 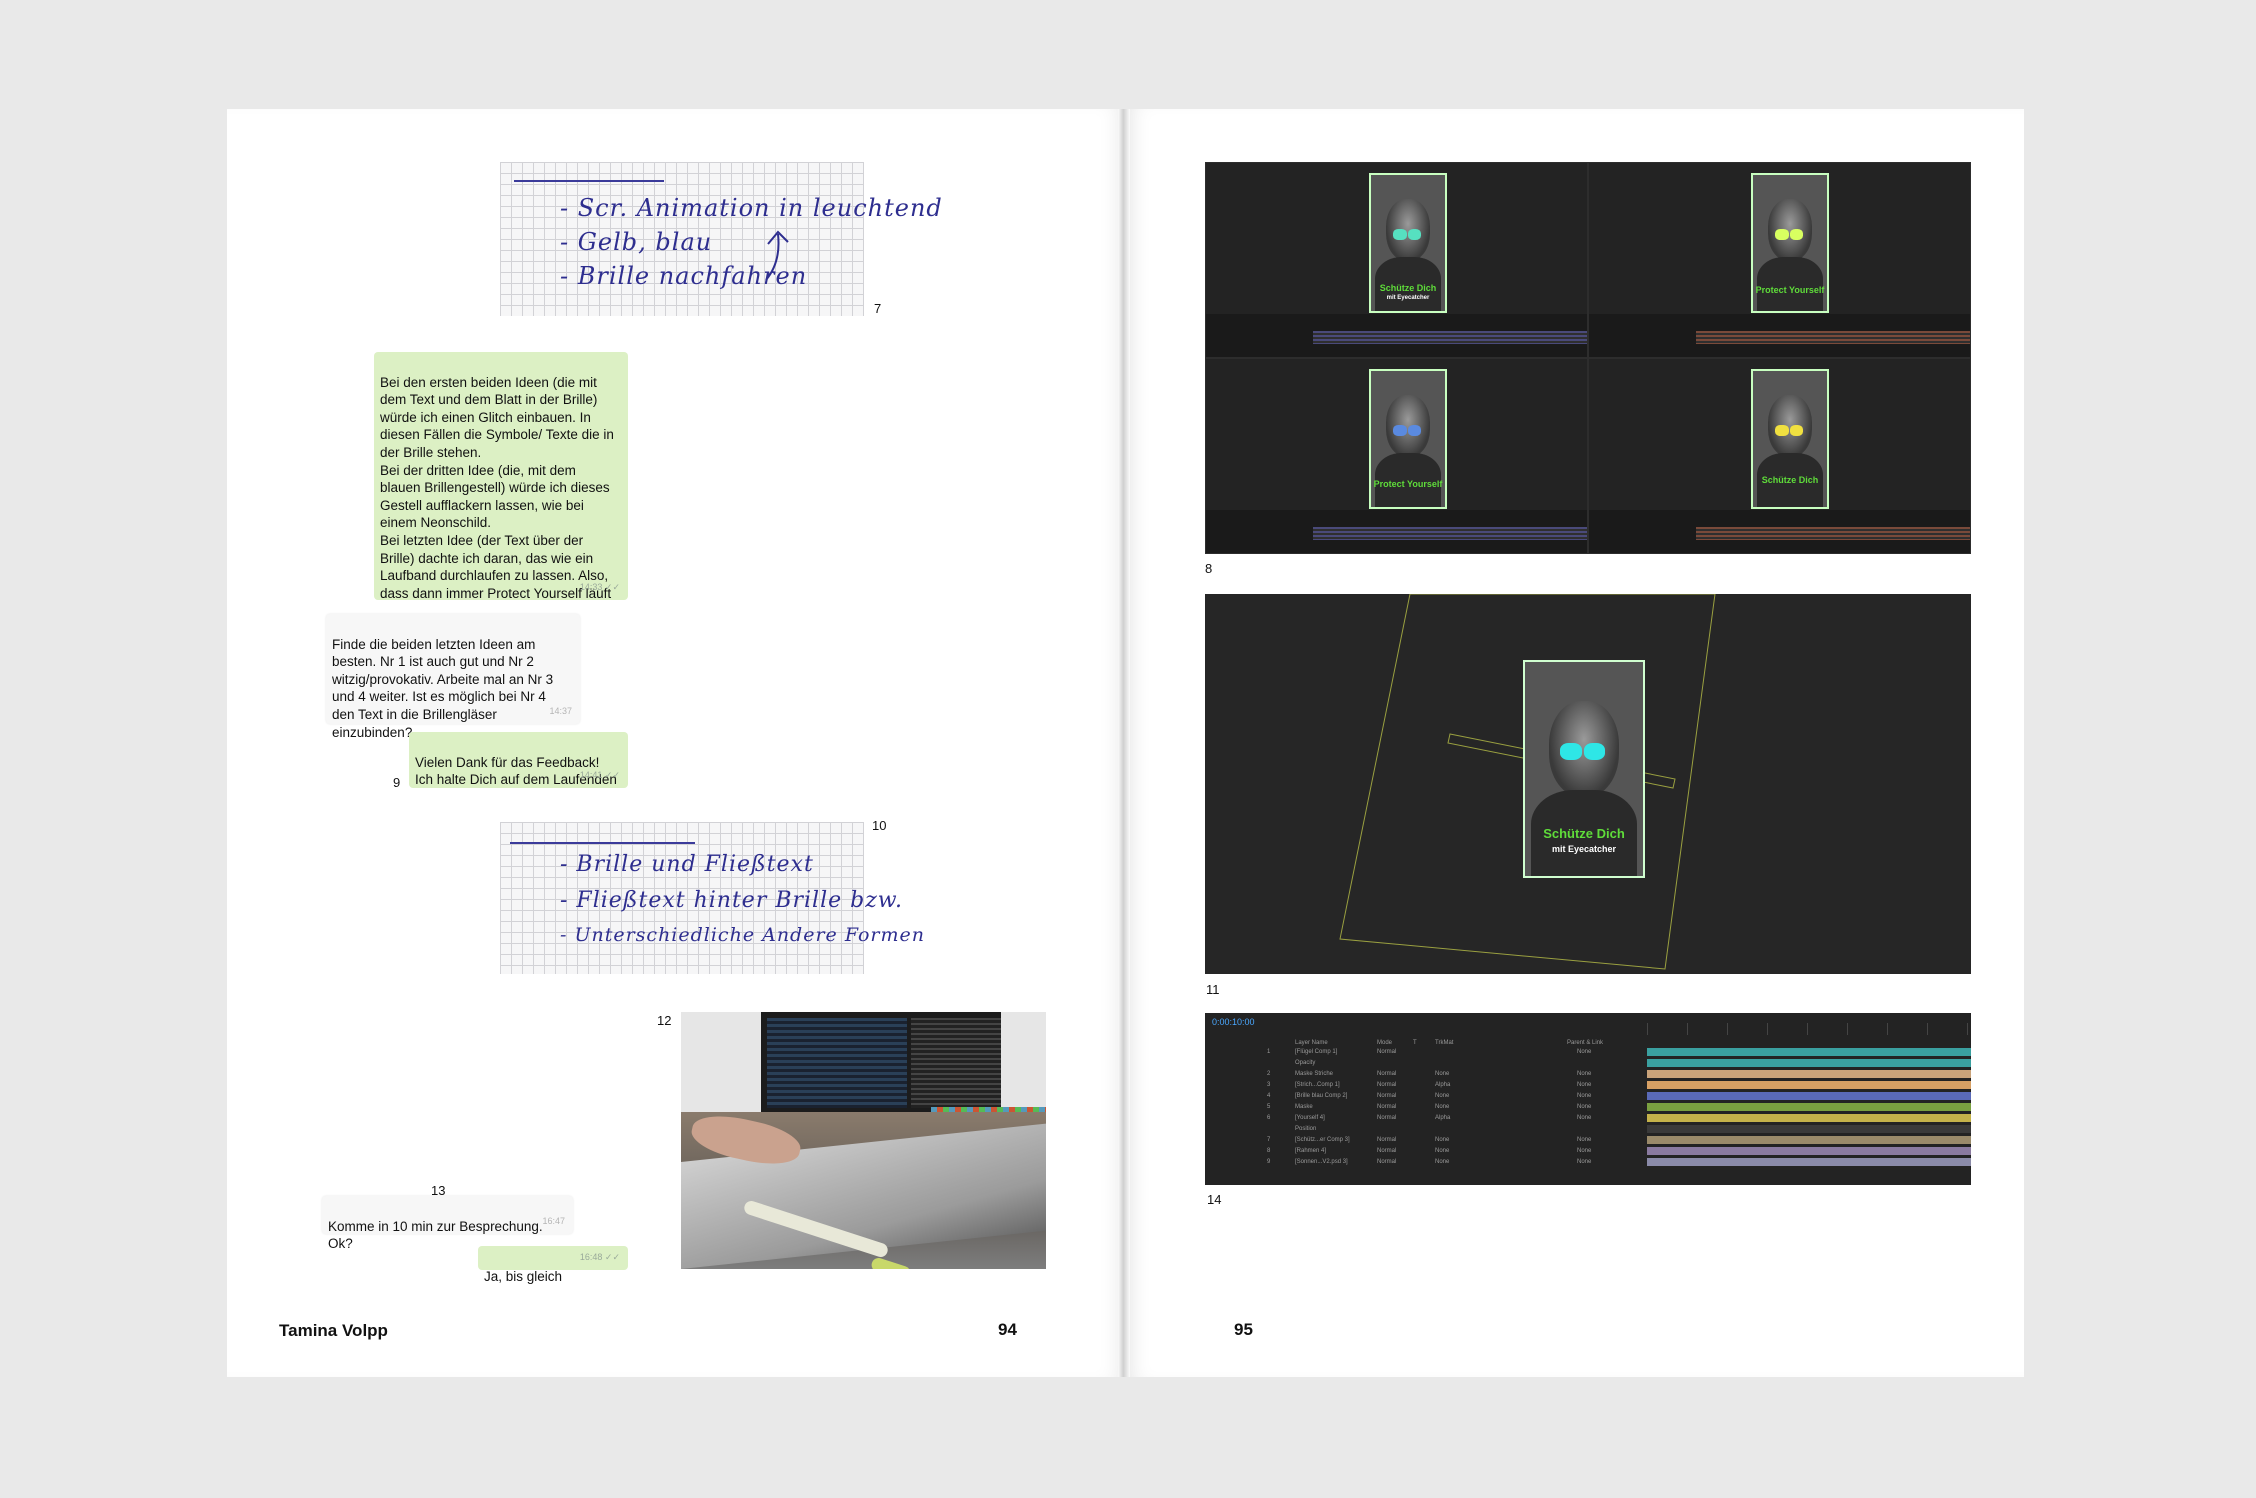 I want to click on layer-row: Position, so click(x=1425, y=1129).